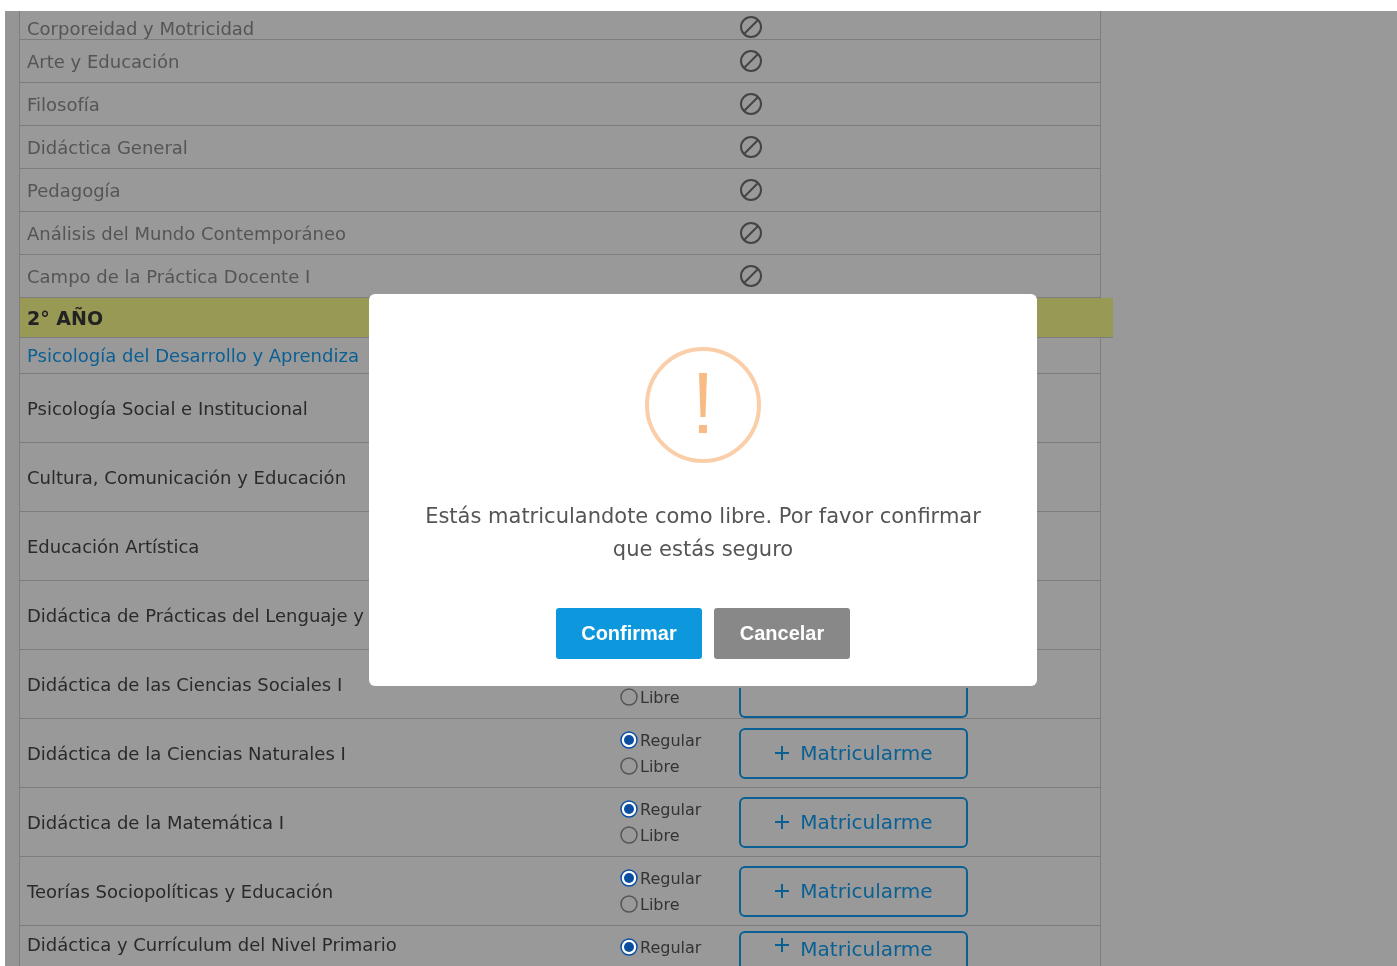  I want to click on subject-name: Didáctica de las Ciencias Sociales I, so click(185, 684).